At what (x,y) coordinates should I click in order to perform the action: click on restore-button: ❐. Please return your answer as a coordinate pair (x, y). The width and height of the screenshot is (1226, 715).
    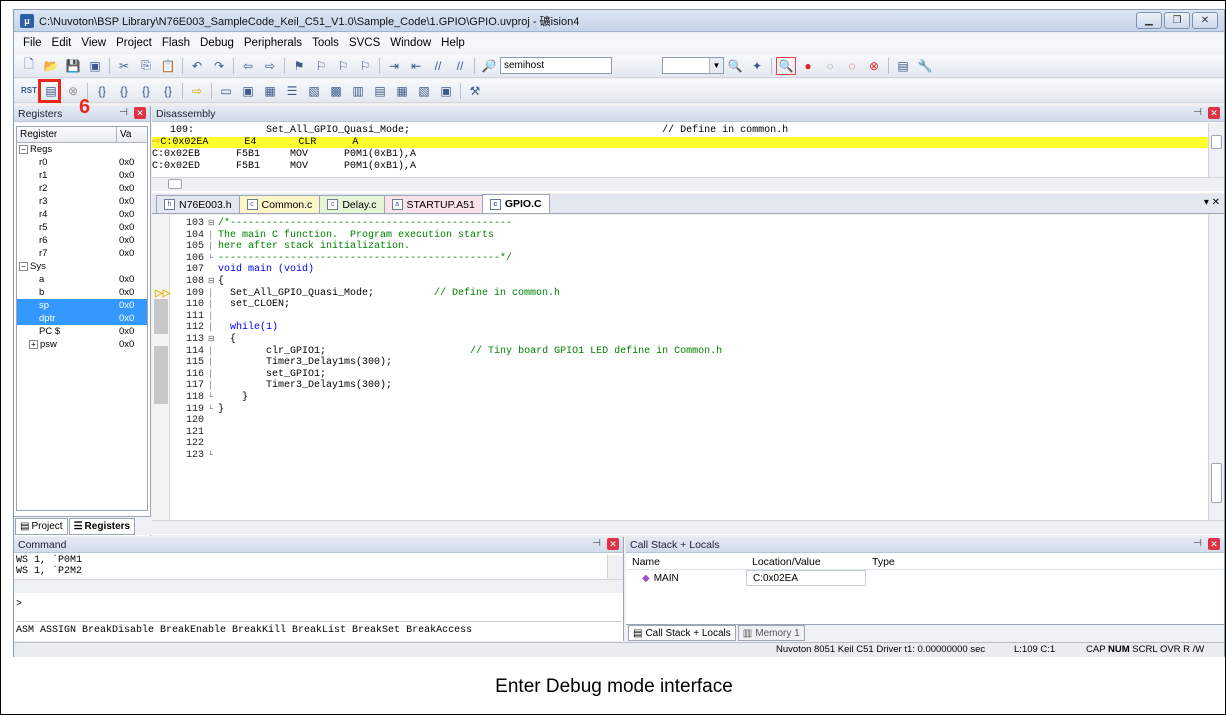
    Looking at the image, I should click on (1177, 20).